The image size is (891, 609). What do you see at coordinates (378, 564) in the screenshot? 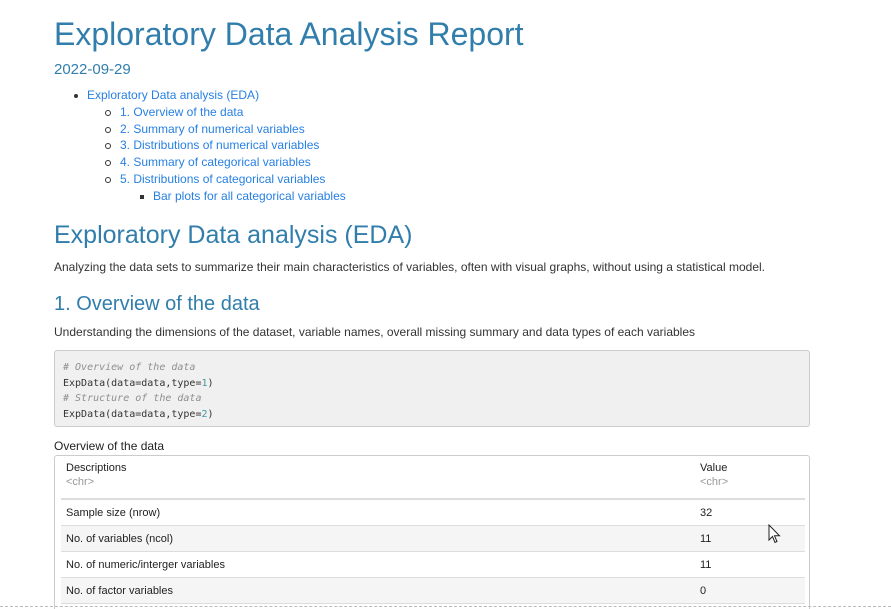
I see `cell-description: No. of numeric/interger variables` at bounding box center [378, 564].